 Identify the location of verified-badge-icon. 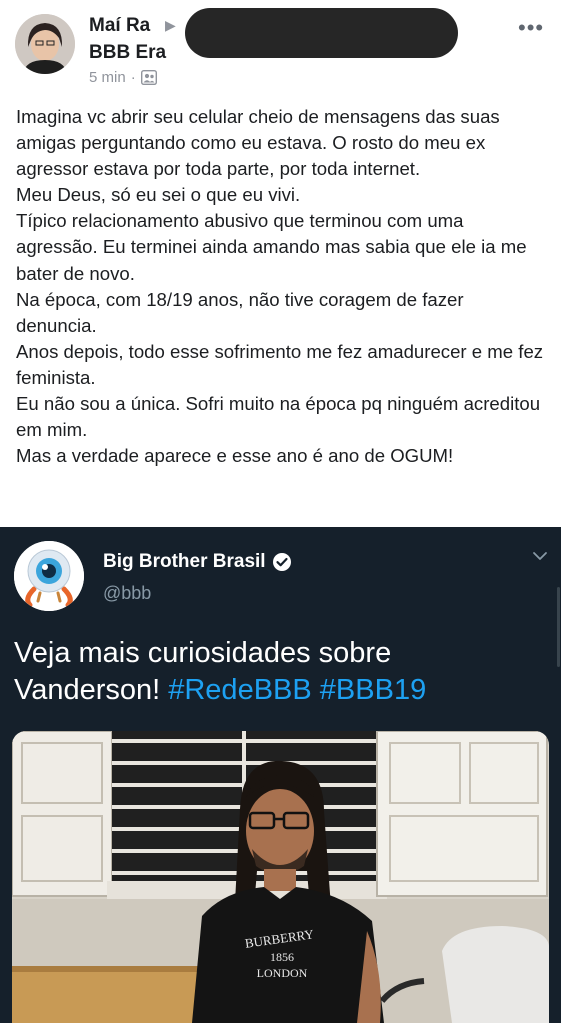
(281, 562).